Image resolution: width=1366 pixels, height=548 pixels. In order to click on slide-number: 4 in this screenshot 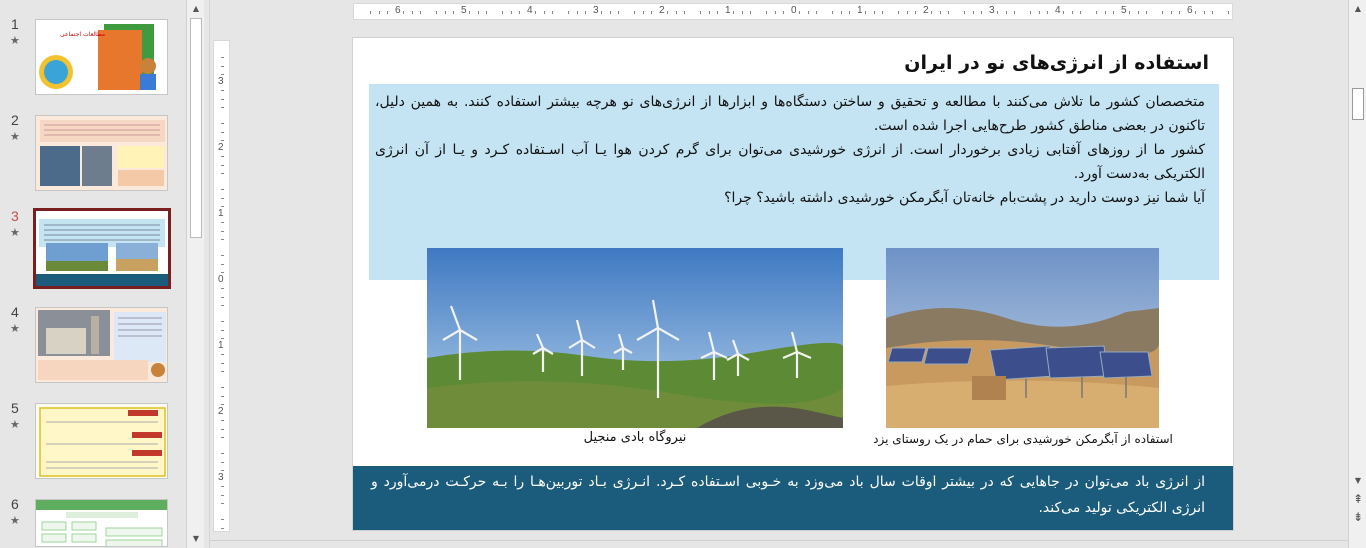, I will do `click(15, 312)`.